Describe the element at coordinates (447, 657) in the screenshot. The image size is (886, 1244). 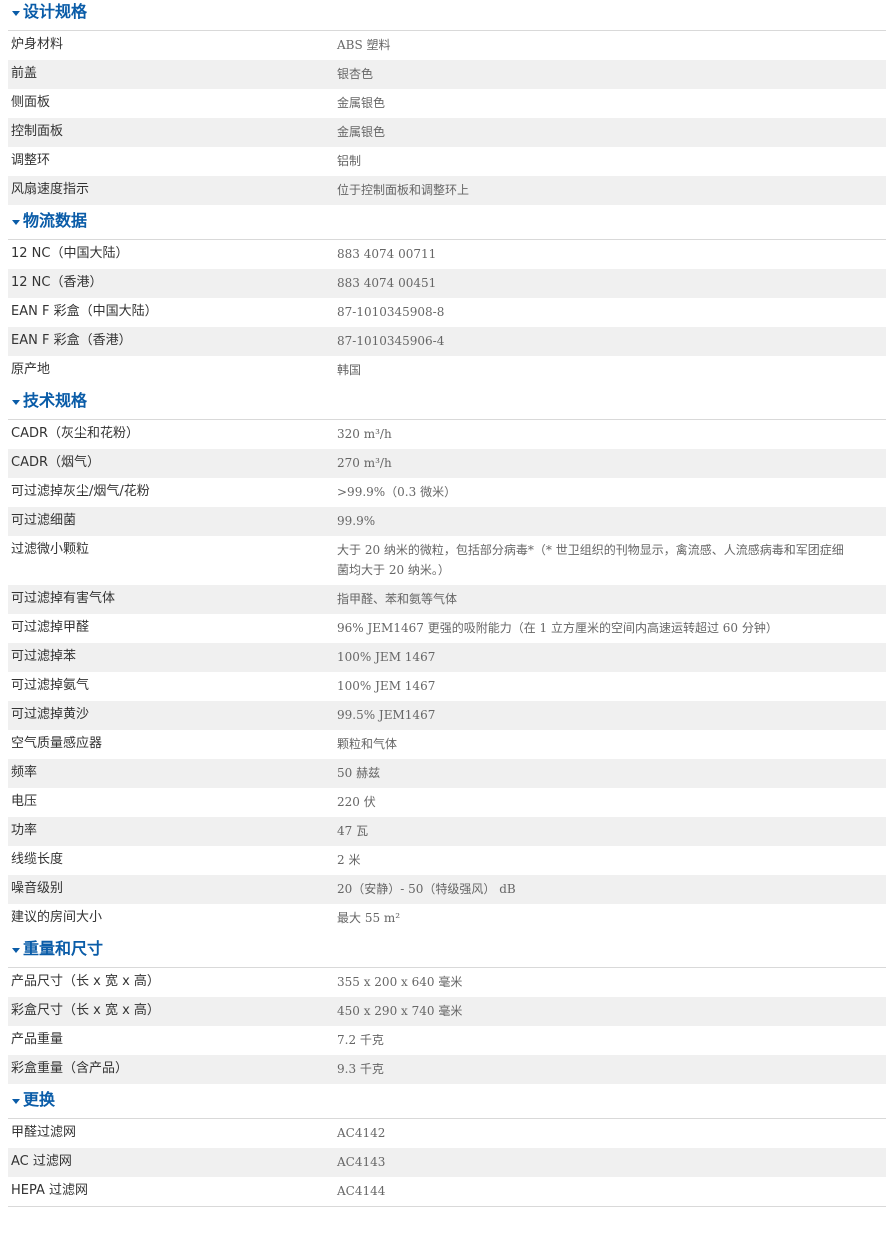
I see `spec-row: 可过滤掉苯 100% JEM 1467` at that location.